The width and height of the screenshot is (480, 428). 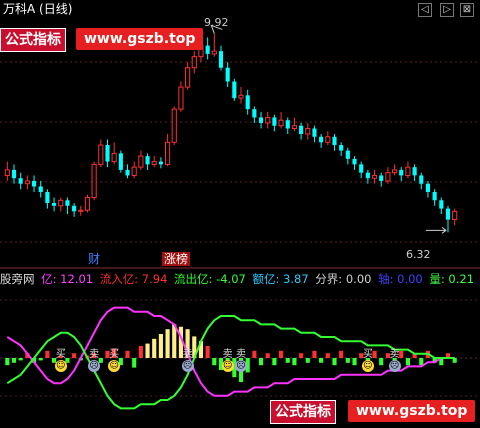 What do you see at coordinates (208, 279) in the screenshot?
I see `legend-field: 流出亿: -4.07` at bounding box center [208, 279].